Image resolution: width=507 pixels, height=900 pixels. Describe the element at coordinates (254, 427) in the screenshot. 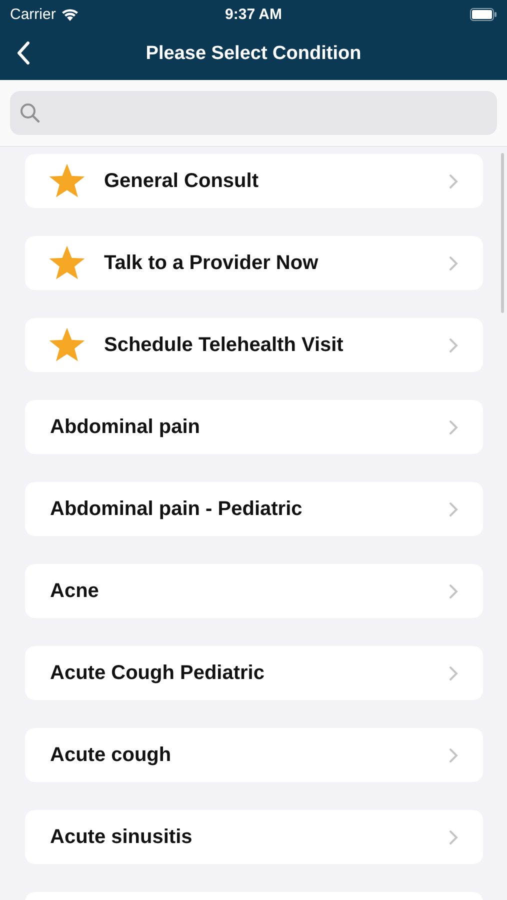

I see `condition-item: Abdominal pain` at that location.